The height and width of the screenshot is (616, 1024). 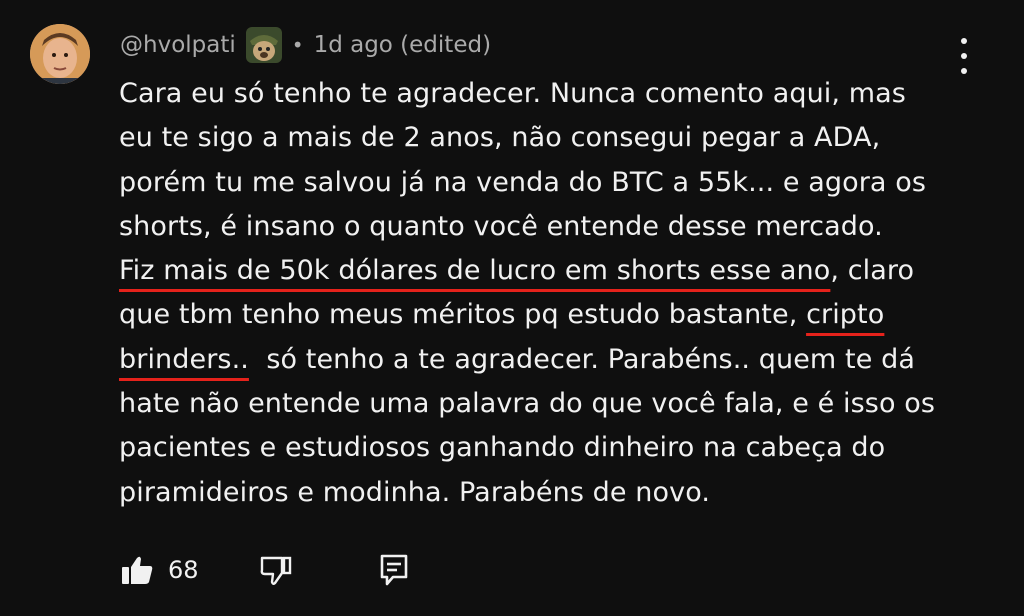 I want to click on thumbs-up-icon, so click(x=137, y=570).